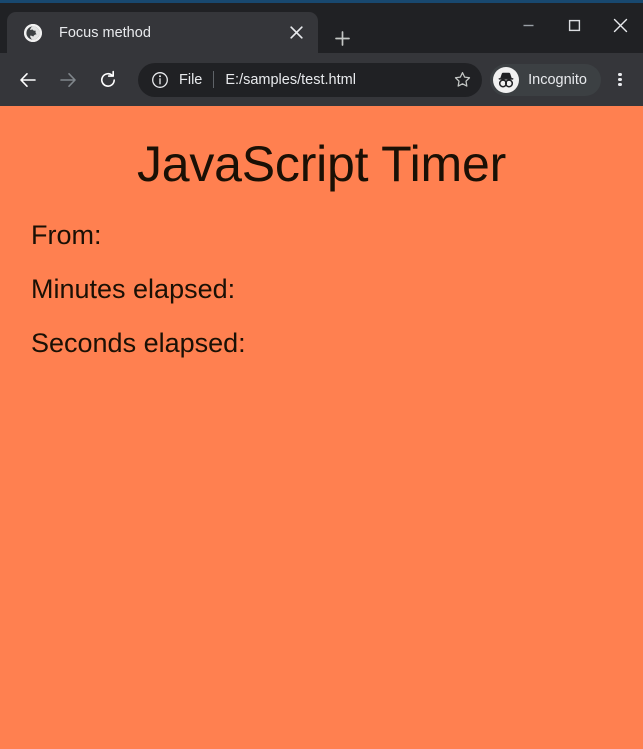 The height and width of the screenshot is (749, 643). I want to click on omnibox-divider, so click(214, 79).